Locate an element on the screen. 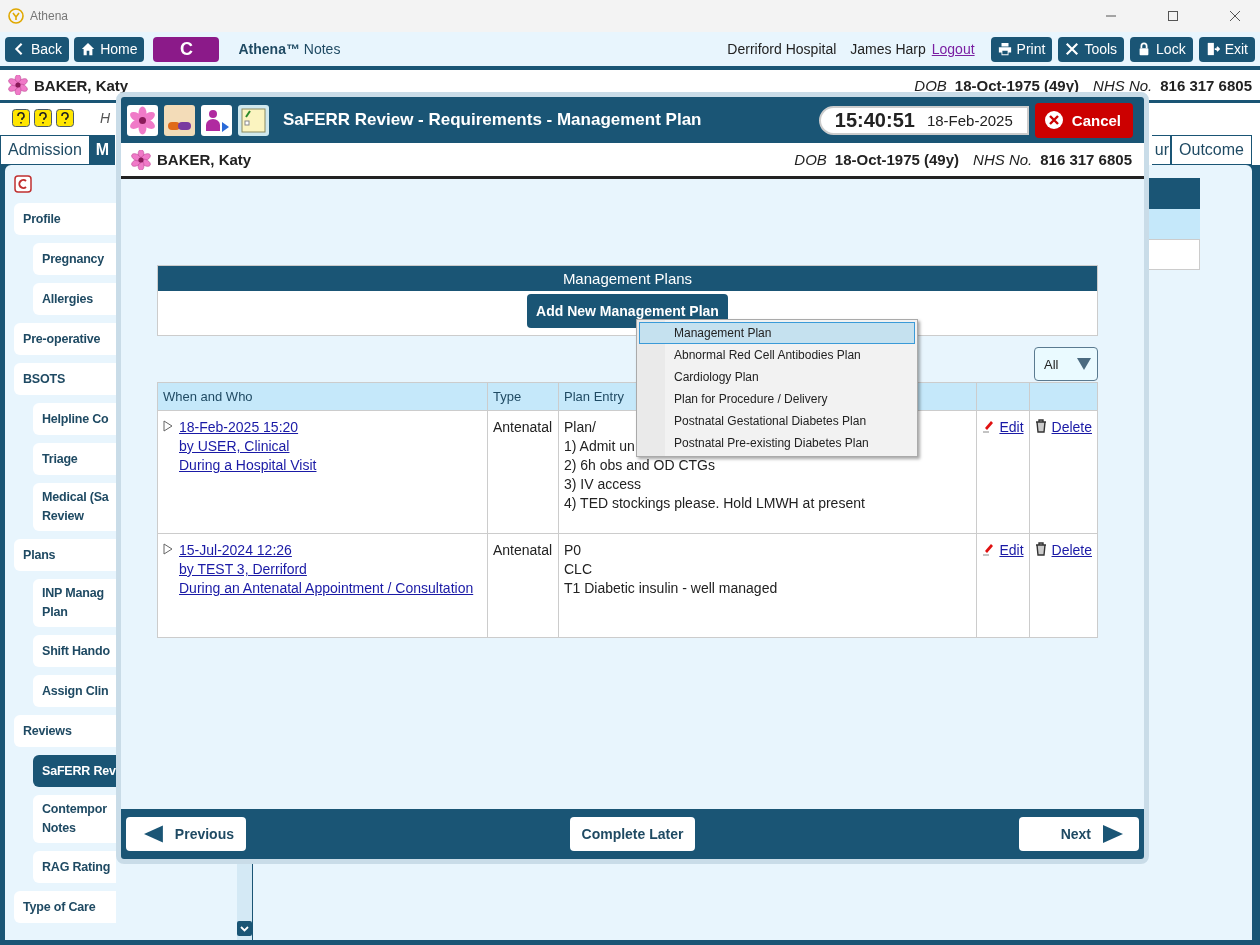 The height and width of the screenshot is (945, 1260). menu-item: Postnatal Gestational Diabetes Plan is located at coordinates (777, 421).